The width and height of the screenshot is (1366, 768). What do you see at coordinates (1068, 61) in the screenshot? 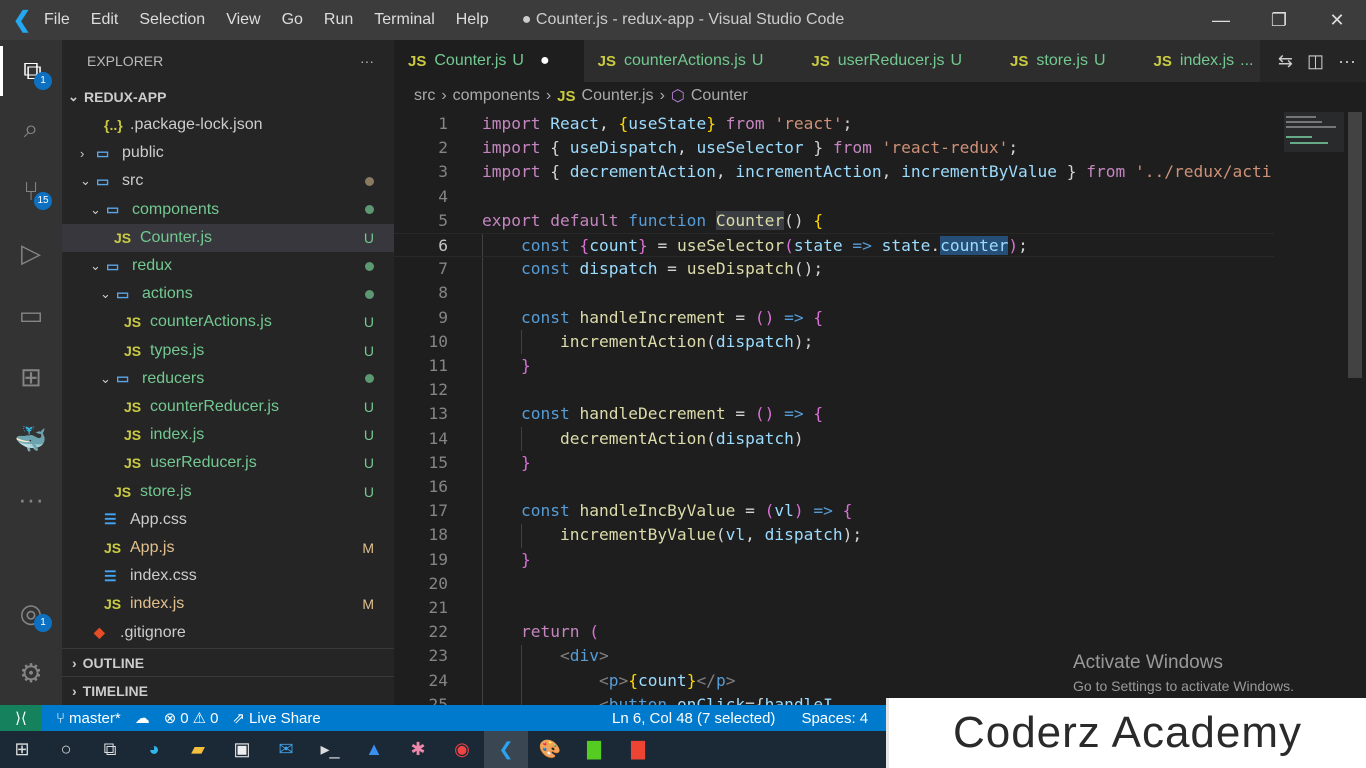
I see `tab-store-js: JS store.js U` at bounding box center [1068, 61].